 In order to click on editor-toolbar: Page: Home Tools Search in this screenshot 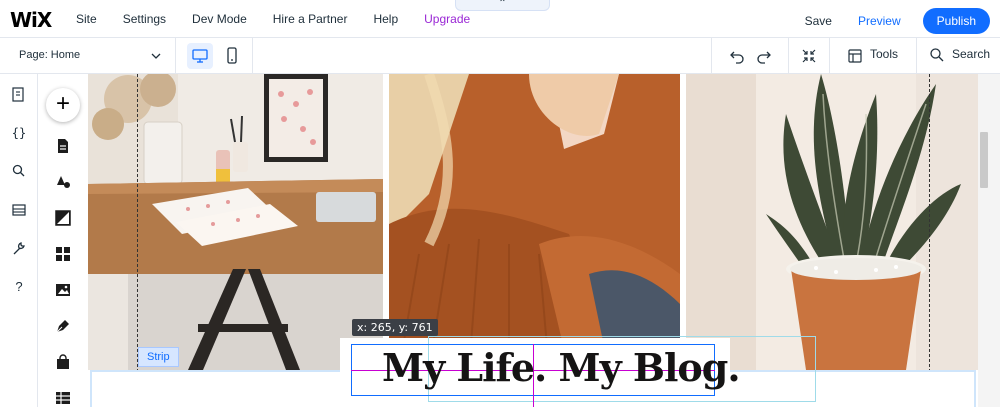, I will do `click(500, 56)`.